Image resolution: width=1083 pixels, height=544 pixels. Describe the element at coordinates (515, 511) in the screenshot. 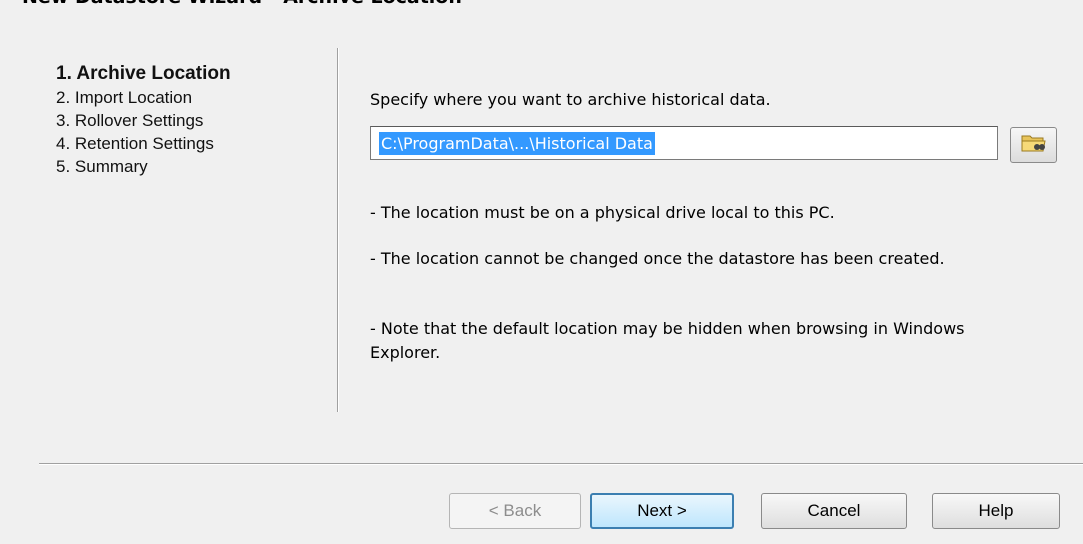

I see `back-button: < Back` at that location.